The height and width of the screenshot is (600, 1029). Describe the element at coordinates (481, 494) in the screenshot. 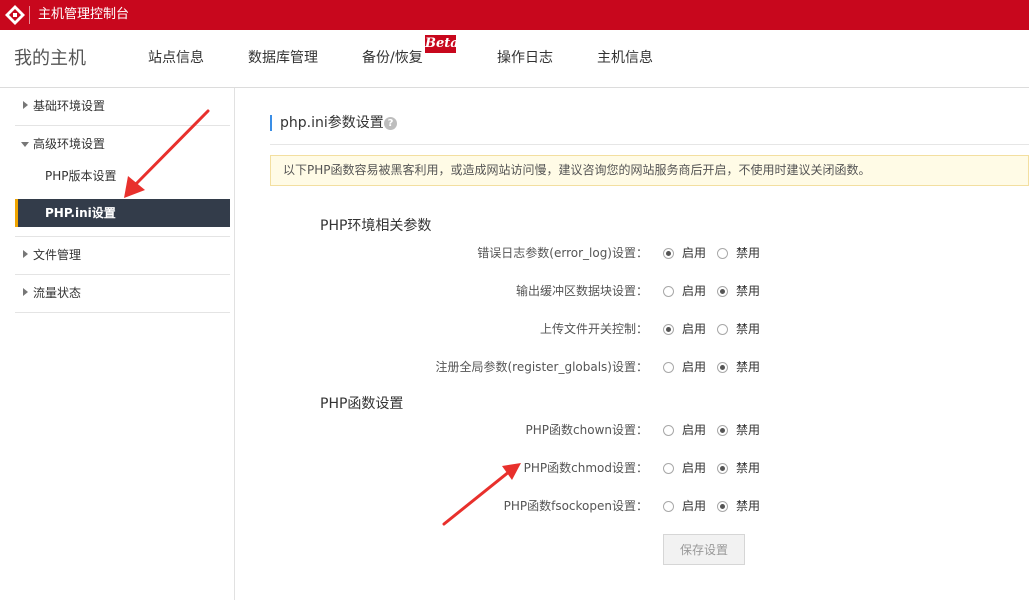

I see `annotation-arrow-chmod` at that location.